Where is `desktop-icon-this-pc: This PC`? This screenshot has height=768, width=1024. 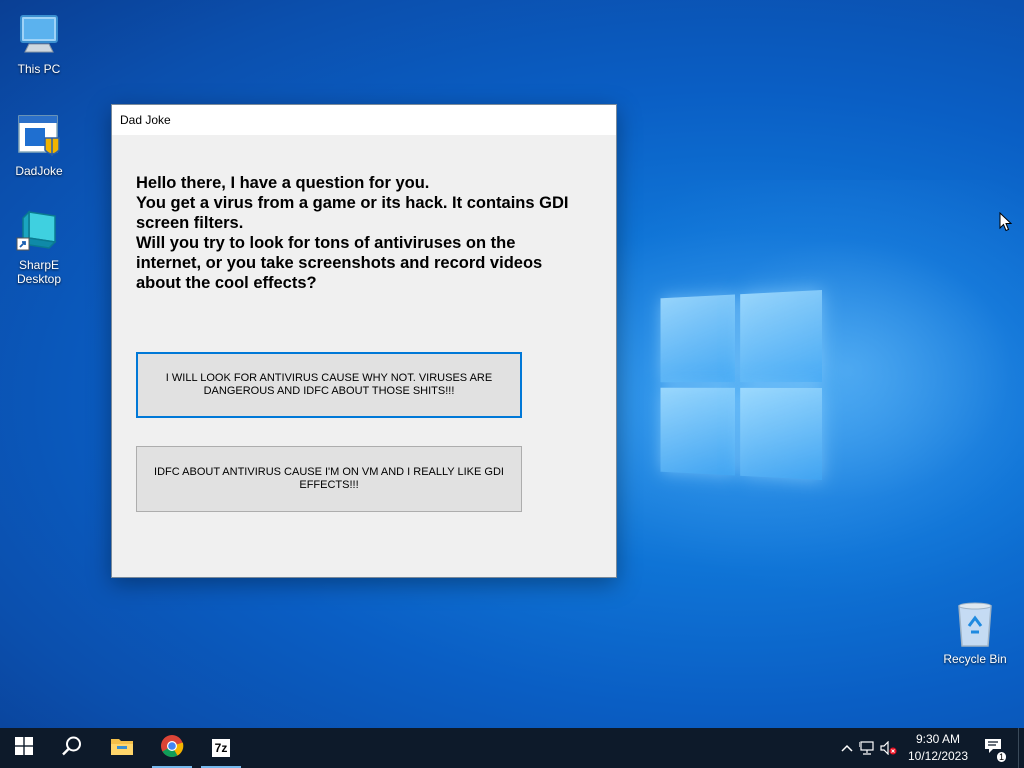 desktop-icon-this-pc: This PC is located at coordinates (39, 43).